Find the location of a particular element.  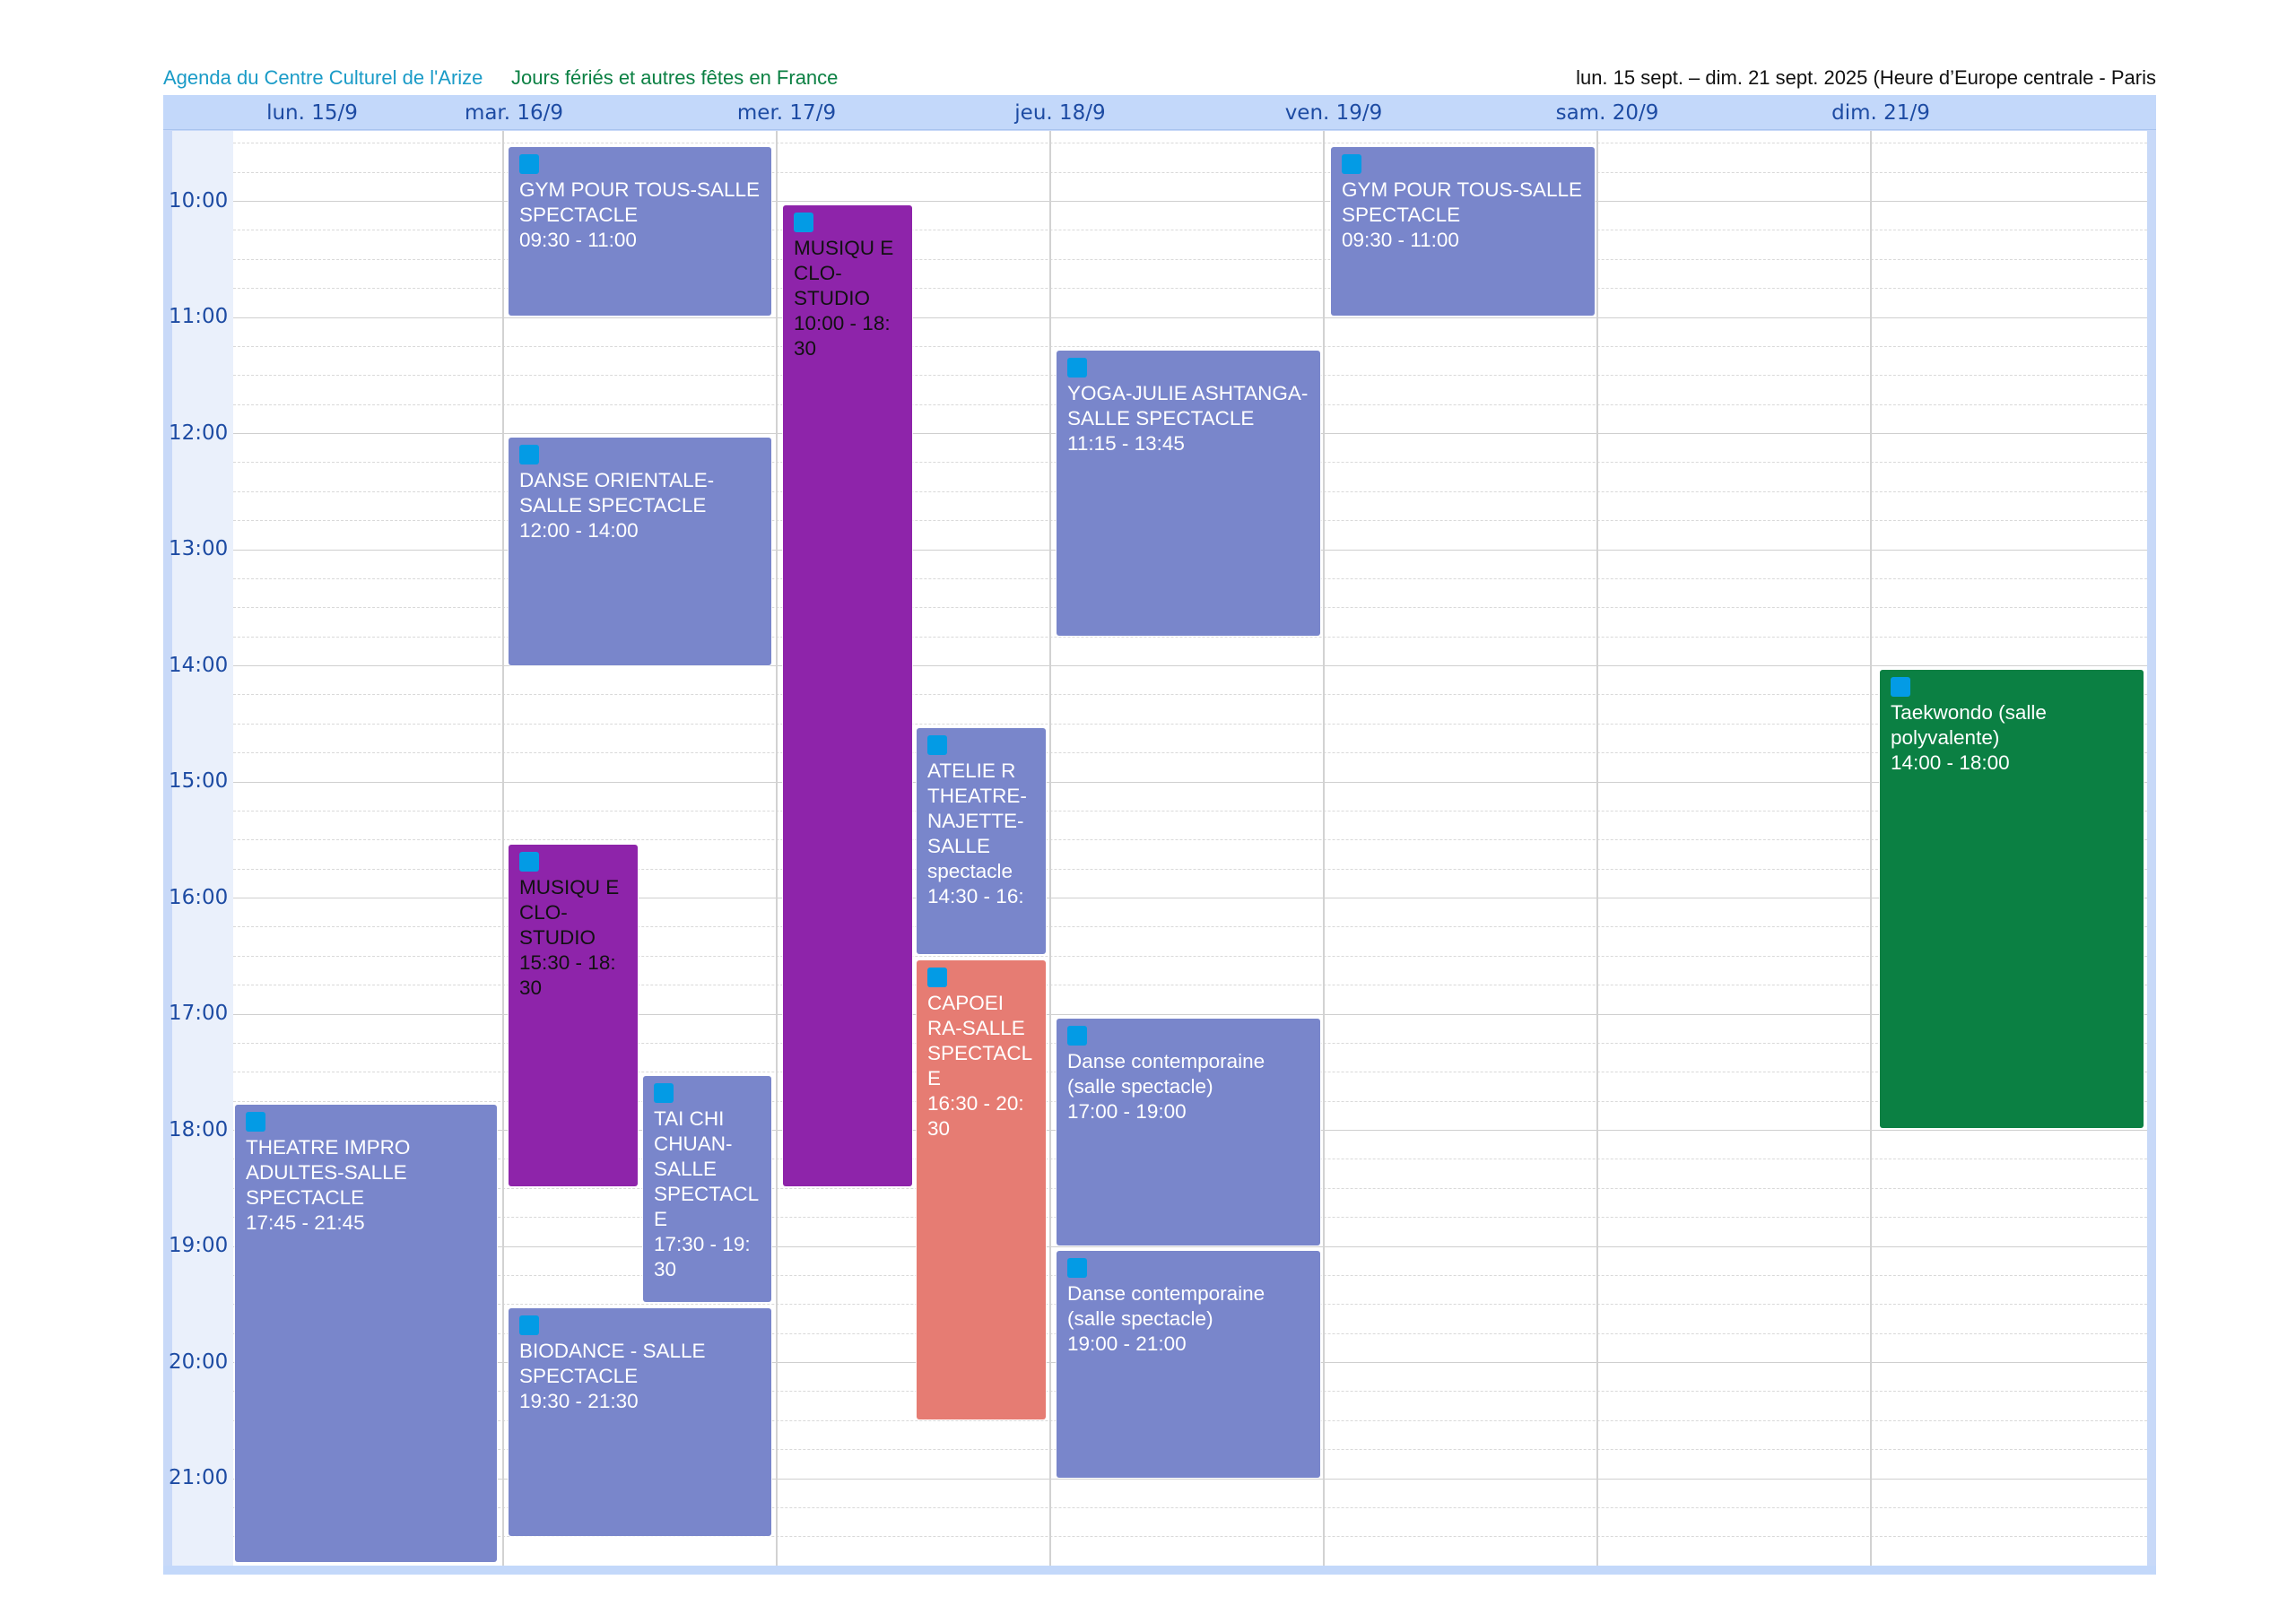

calendar-bottom-bar is located at coordinates (1159, 1570).